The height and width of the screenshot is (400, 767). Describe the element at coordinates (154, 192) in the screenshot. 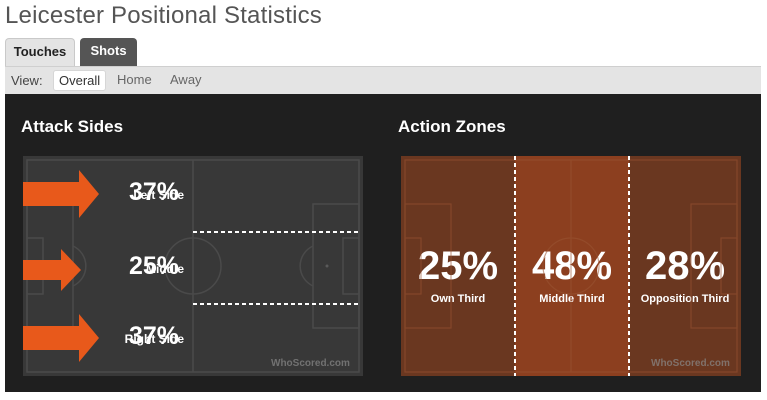

I see `left-side-value: 37%` at that location.